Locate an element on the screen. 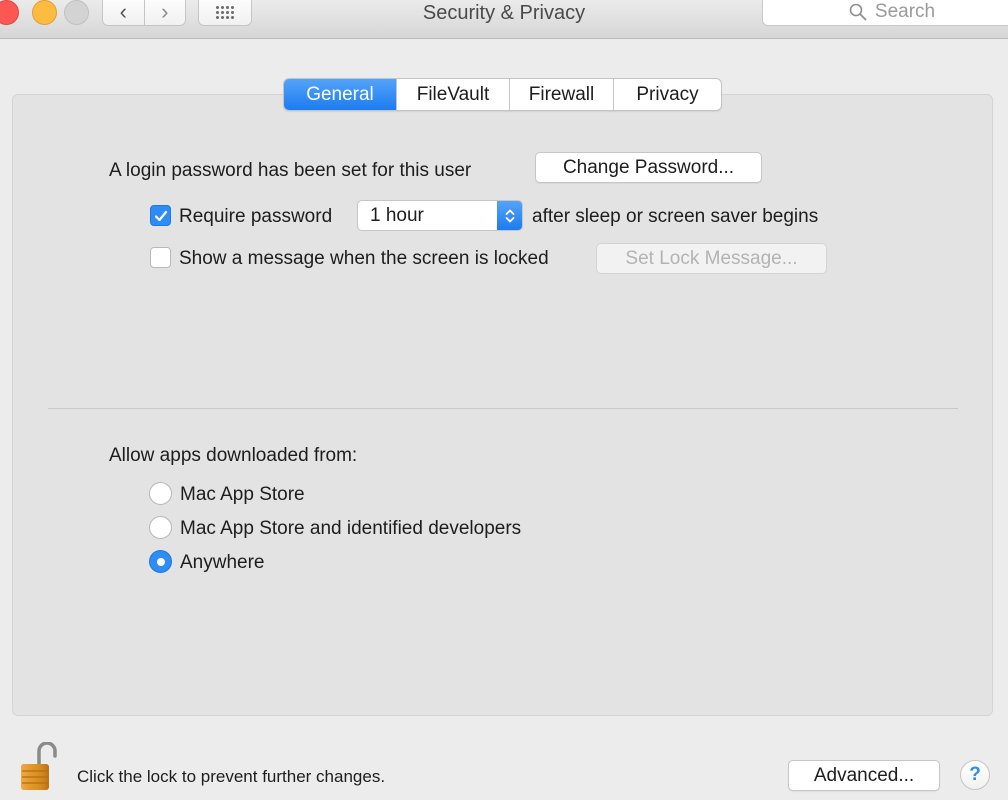 Image resolution: width=1008 pixels, height=800 pixels. allow-apps-heading: Allow apps downloaded from: is located at coordinates (233, 455).